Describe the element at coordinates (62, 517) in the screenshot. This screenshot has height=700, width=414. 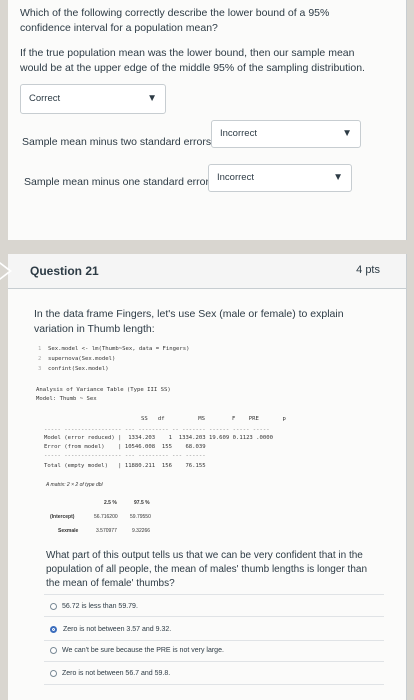
I see `ci-row-label: (Intercept)` at that location.